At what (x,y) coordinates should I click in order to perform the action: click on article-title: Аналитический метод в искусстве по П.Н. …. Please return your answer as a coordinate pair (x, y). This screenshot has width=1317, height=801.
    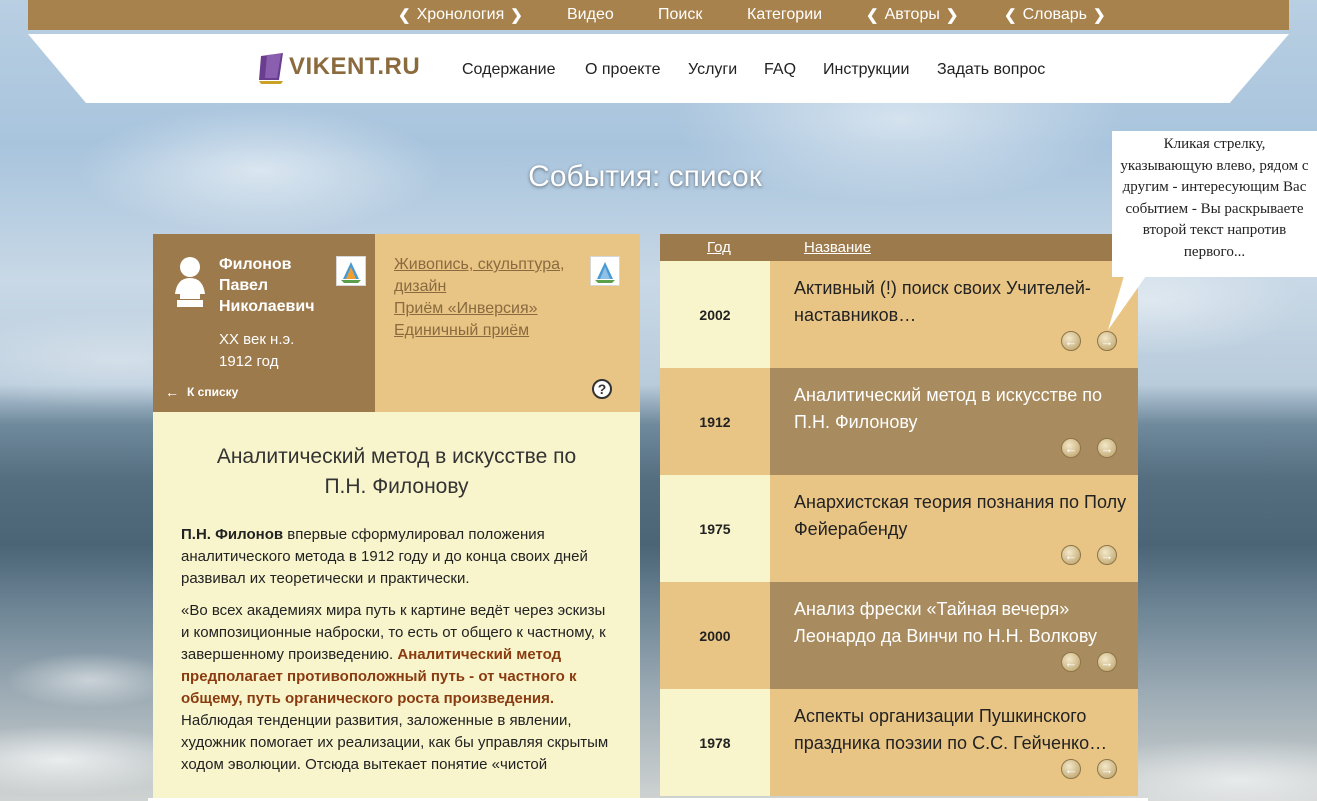
    Looking at the image, I should click on (396, 471).